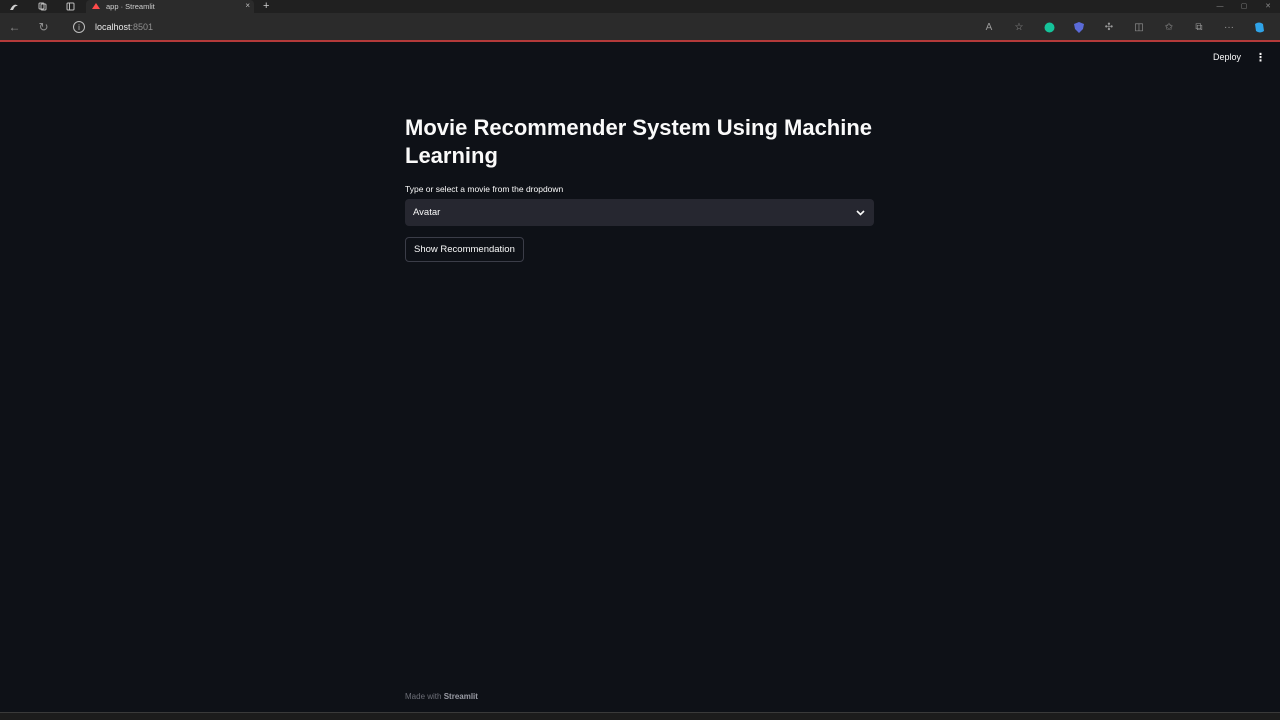 Image resolution: width=1280 pixels, height=720 pixels. I want to click on url-port: :8501, so click(142, 27).